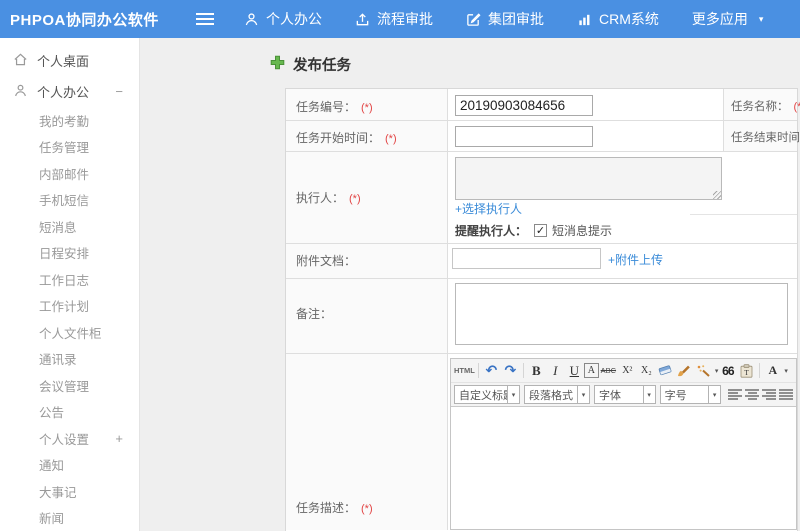  I want to click on sidebar-item-meeting-management: 会议管理, so click(69, 385).